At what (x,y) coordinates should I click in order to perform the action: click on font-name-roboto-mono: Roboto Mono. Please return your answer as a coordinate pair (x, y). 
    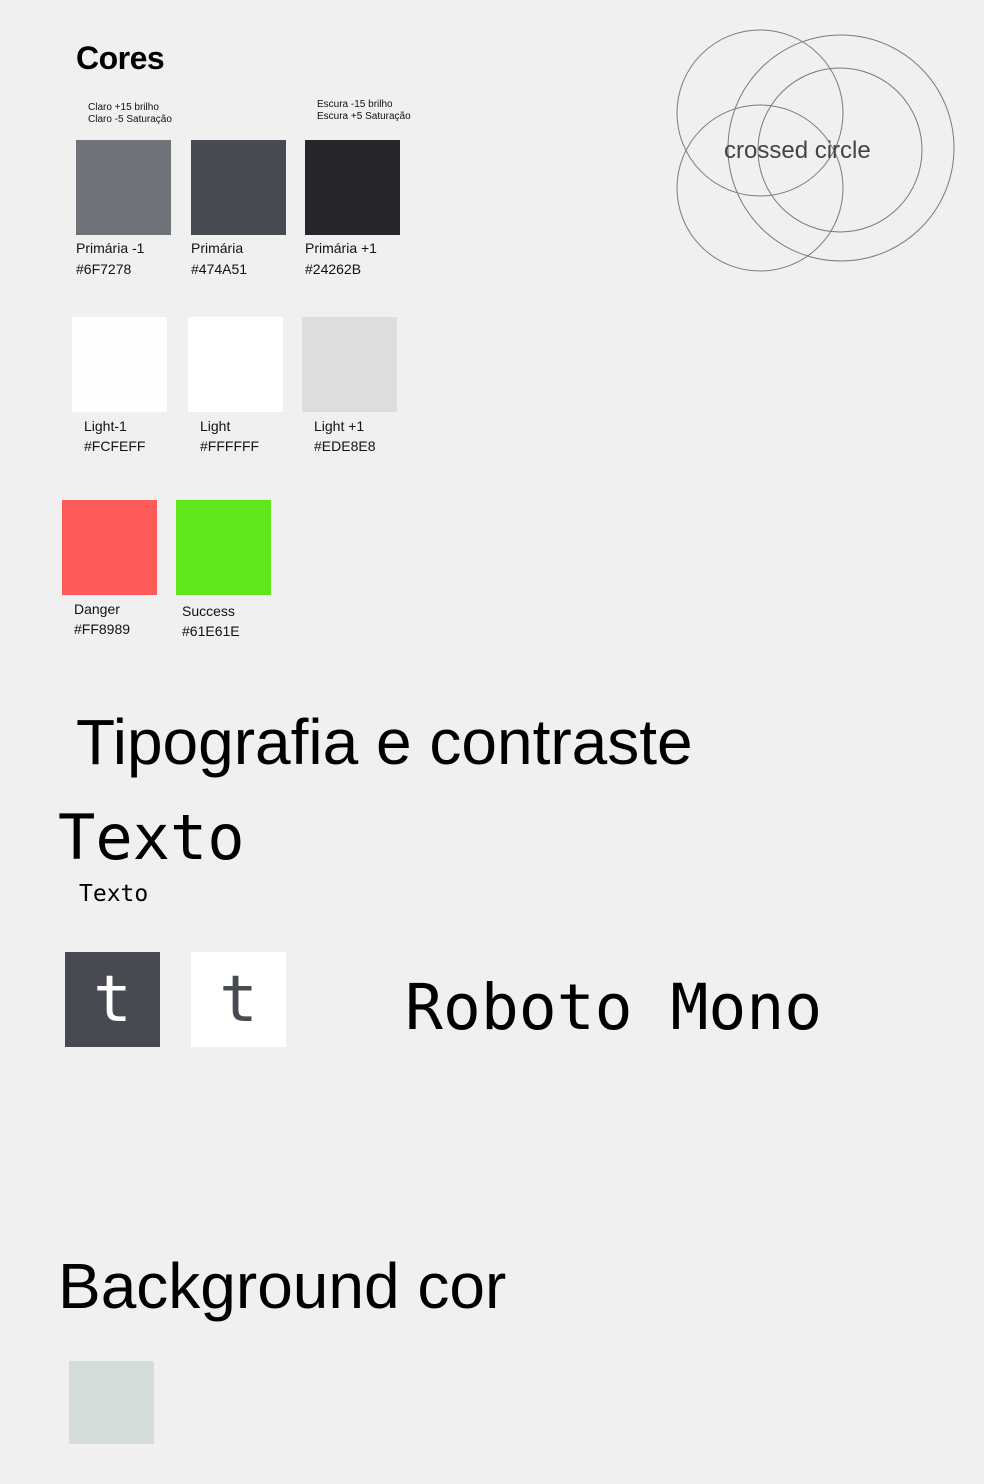
    Looking at the image, I should click on (614, 1007).